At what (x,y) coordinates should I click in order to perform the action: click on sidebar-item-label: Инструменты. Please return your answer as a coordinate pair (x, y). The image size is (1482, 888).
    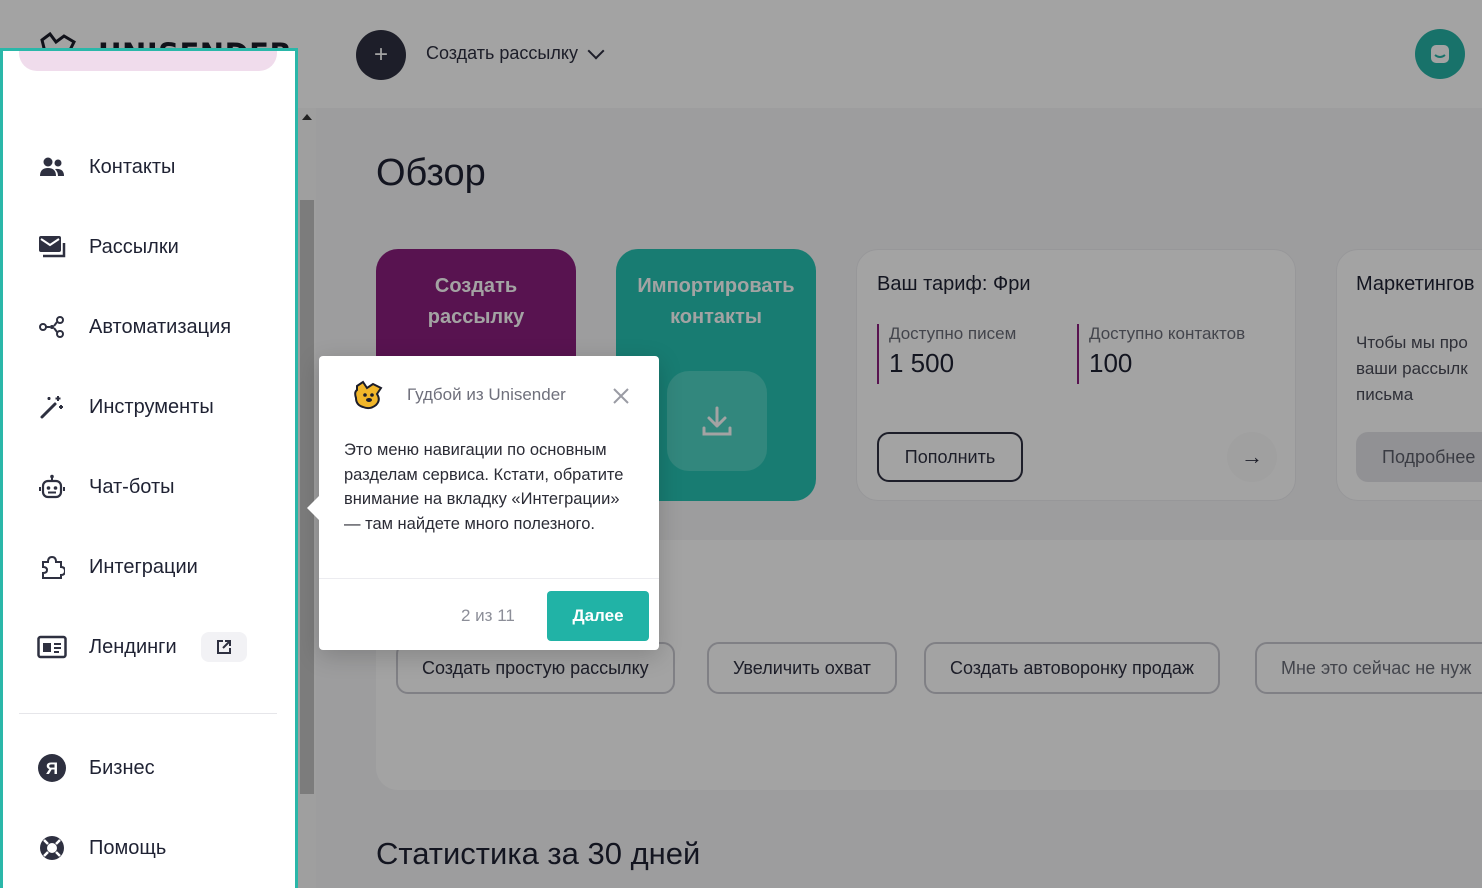
    Looking at the image, I should click on (151, 406).